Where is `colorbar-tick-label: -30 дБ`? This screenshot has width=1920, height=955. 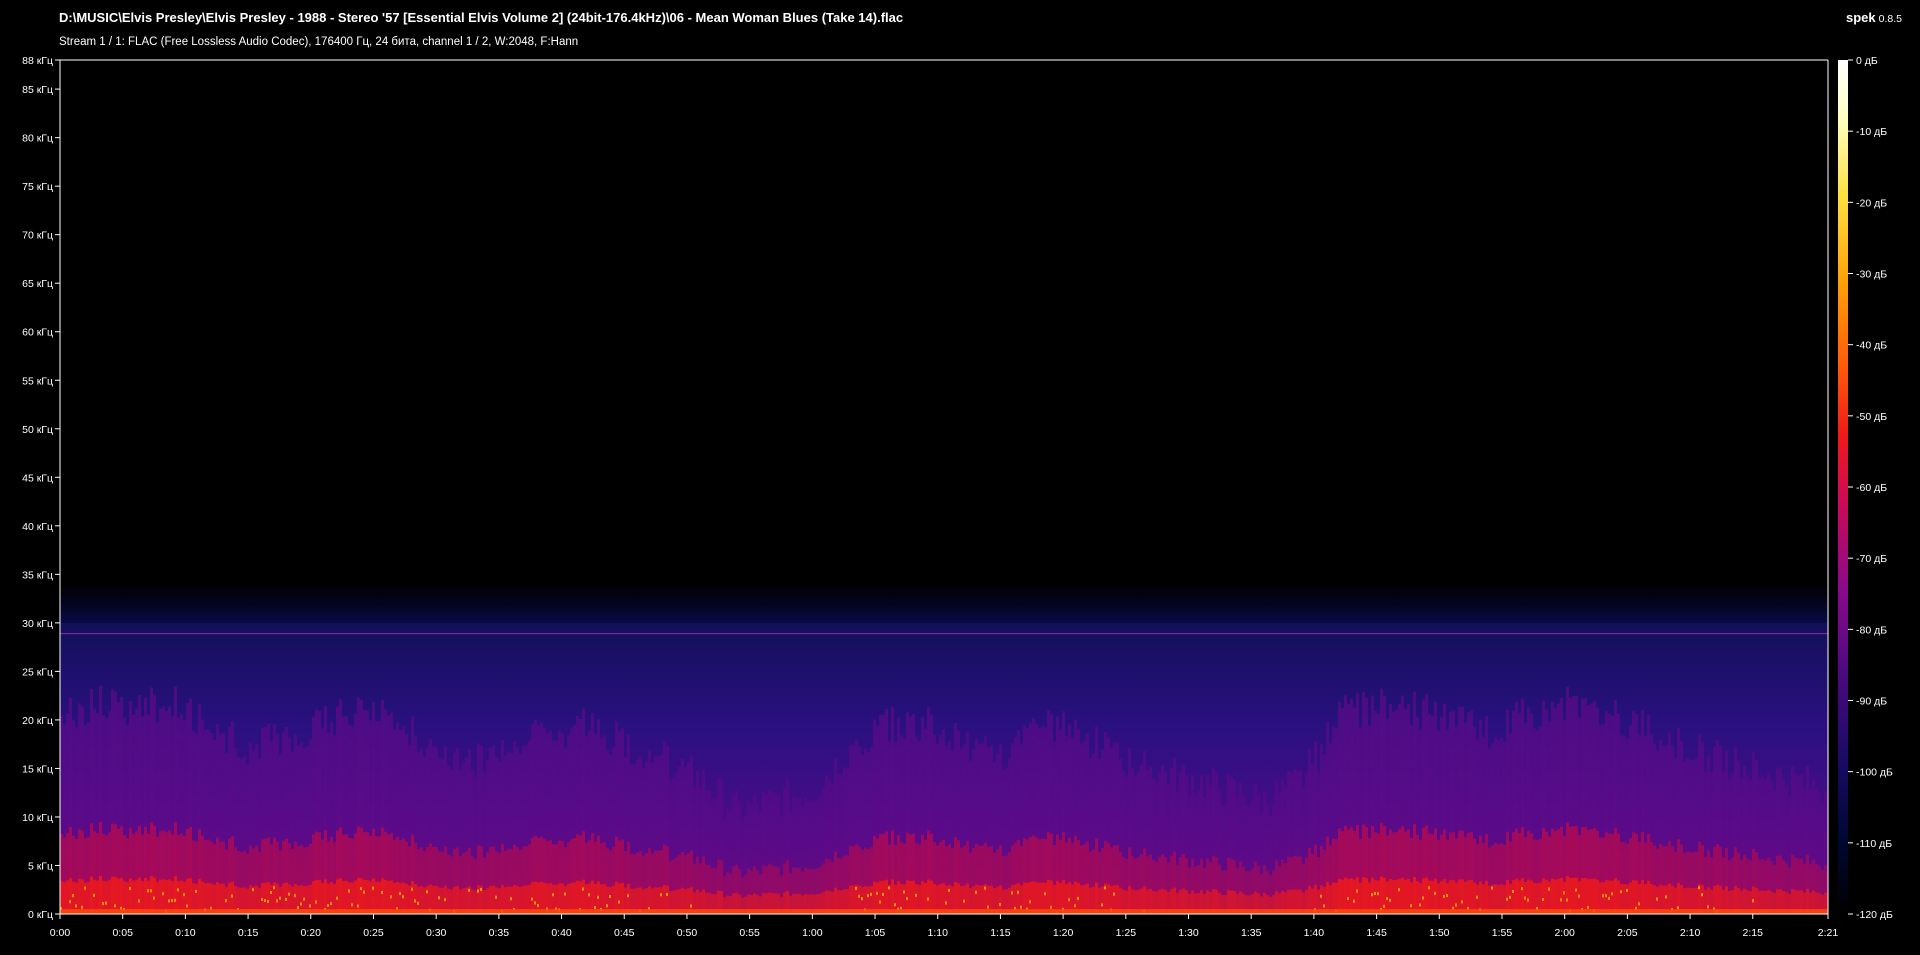
colorbar-tick-label: -30 дБ is located at coordinates (1871, 275).